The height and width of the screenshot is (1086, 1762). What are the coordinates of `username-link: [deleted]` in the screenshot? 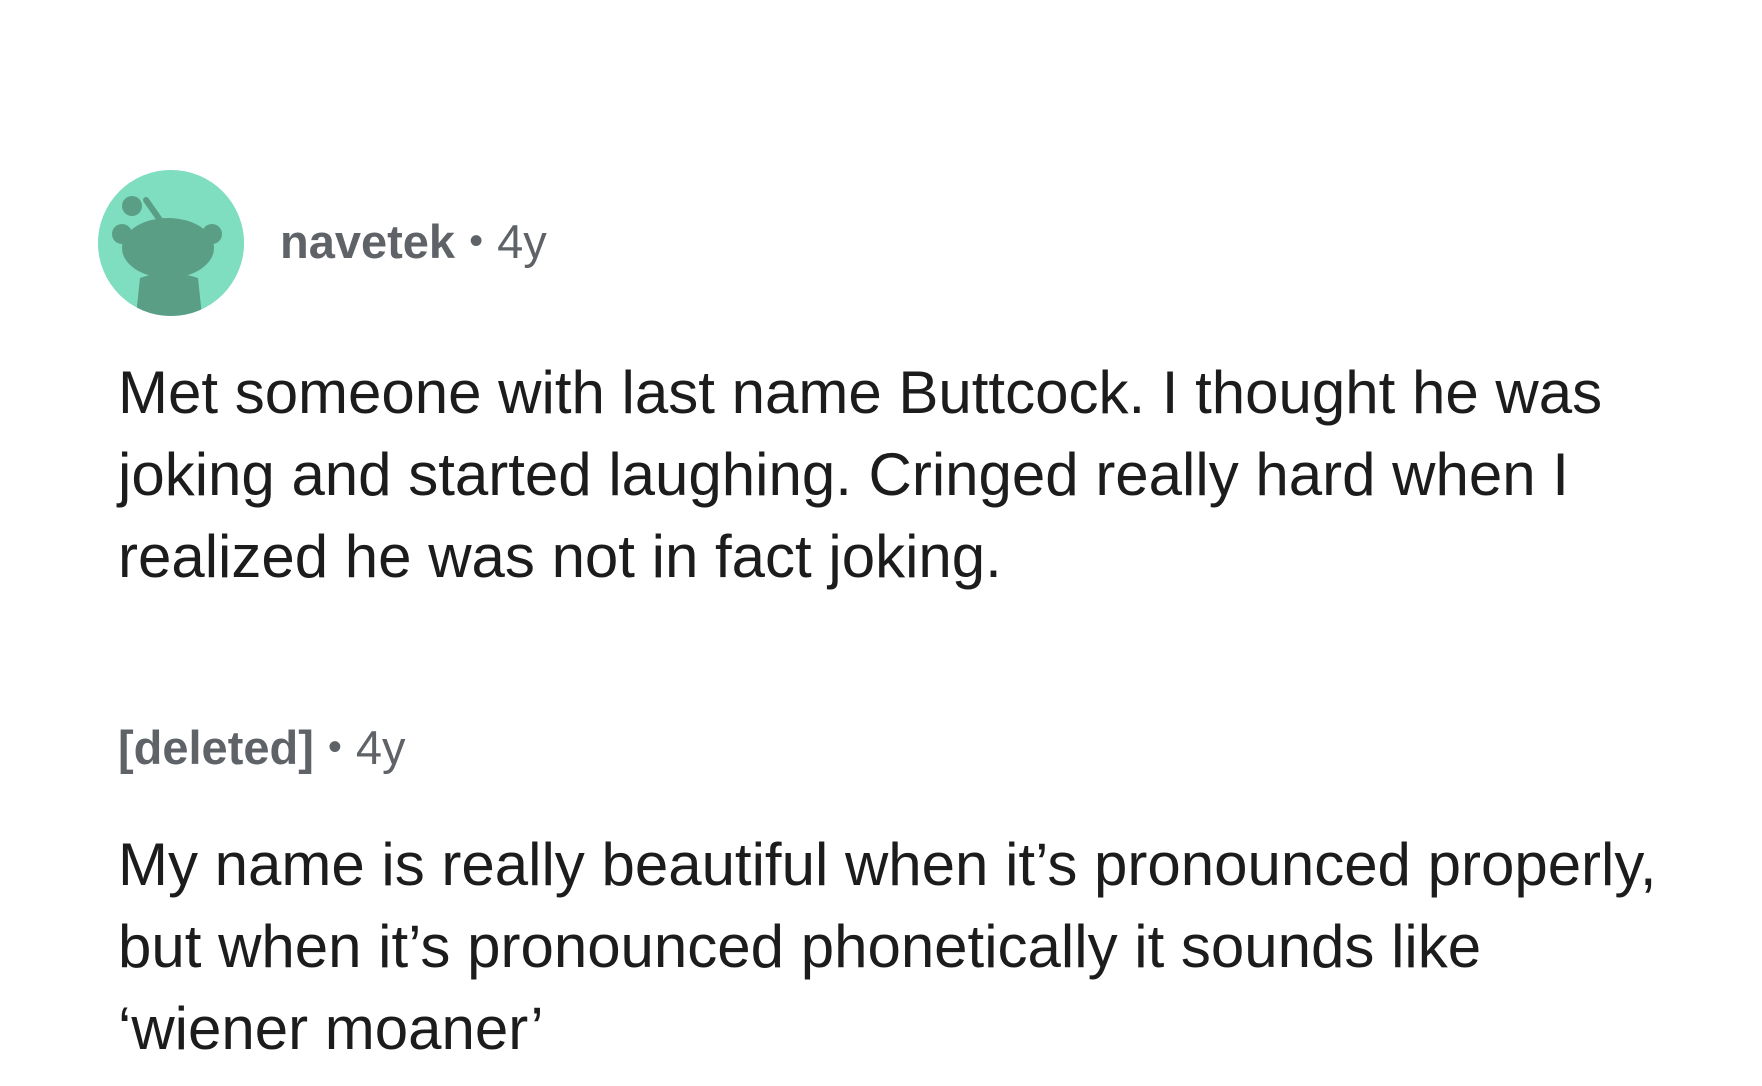 It's located at (216, 747).